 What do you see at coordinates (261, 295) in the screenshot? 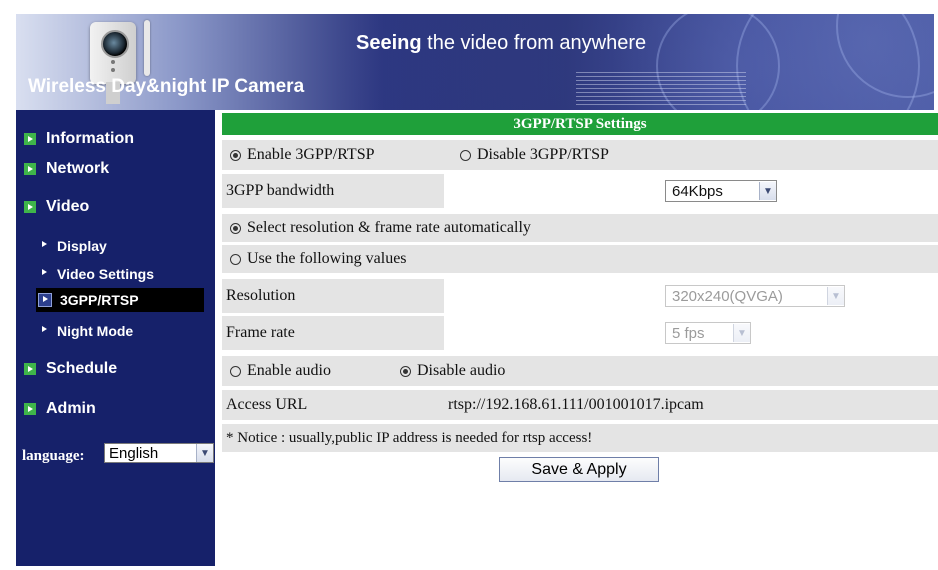
I see `resolution-label: Resolution` at bounding box center [261, 295].